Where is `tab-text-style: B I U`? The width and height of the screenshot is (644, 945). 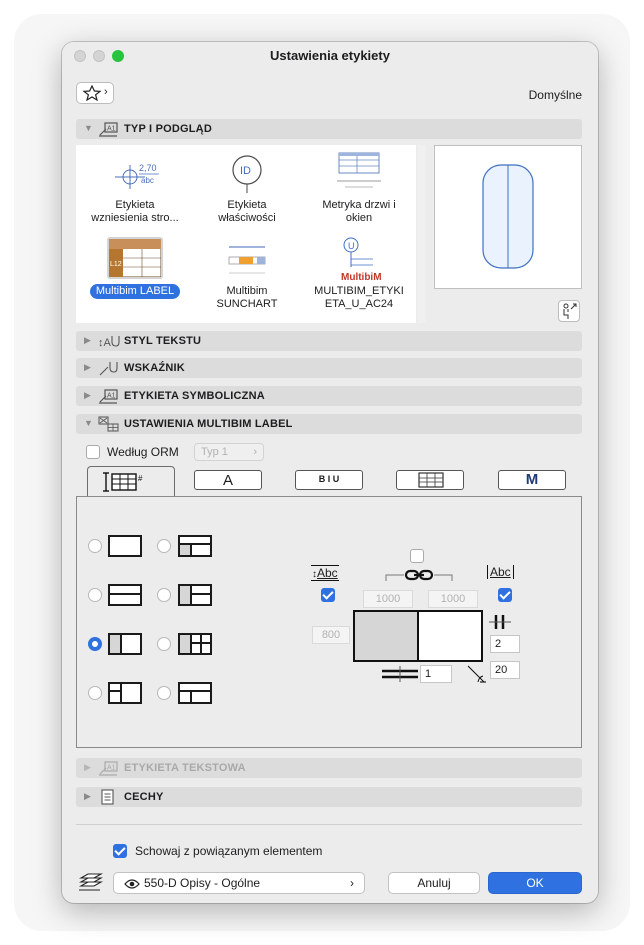
tab-text-style: B I U is located at coordinates (329, 480).